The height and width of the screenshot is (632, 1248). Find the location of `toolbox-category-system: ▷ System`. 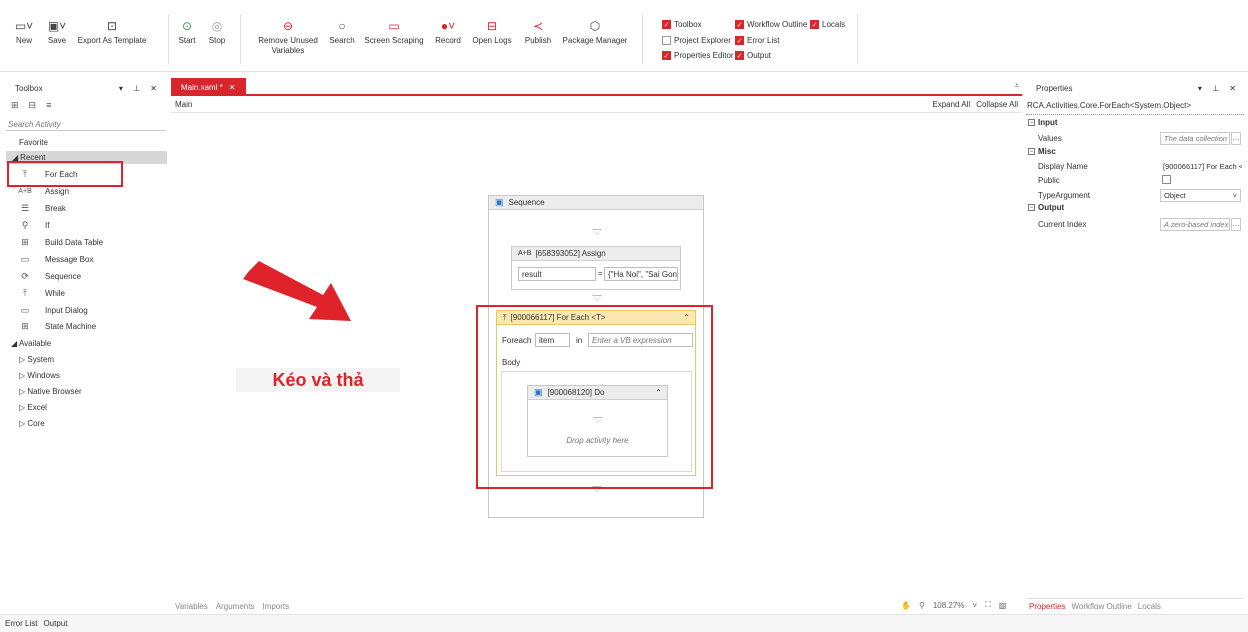

toolbox-category-system: ▷ System is located at coordinates (36, 359).